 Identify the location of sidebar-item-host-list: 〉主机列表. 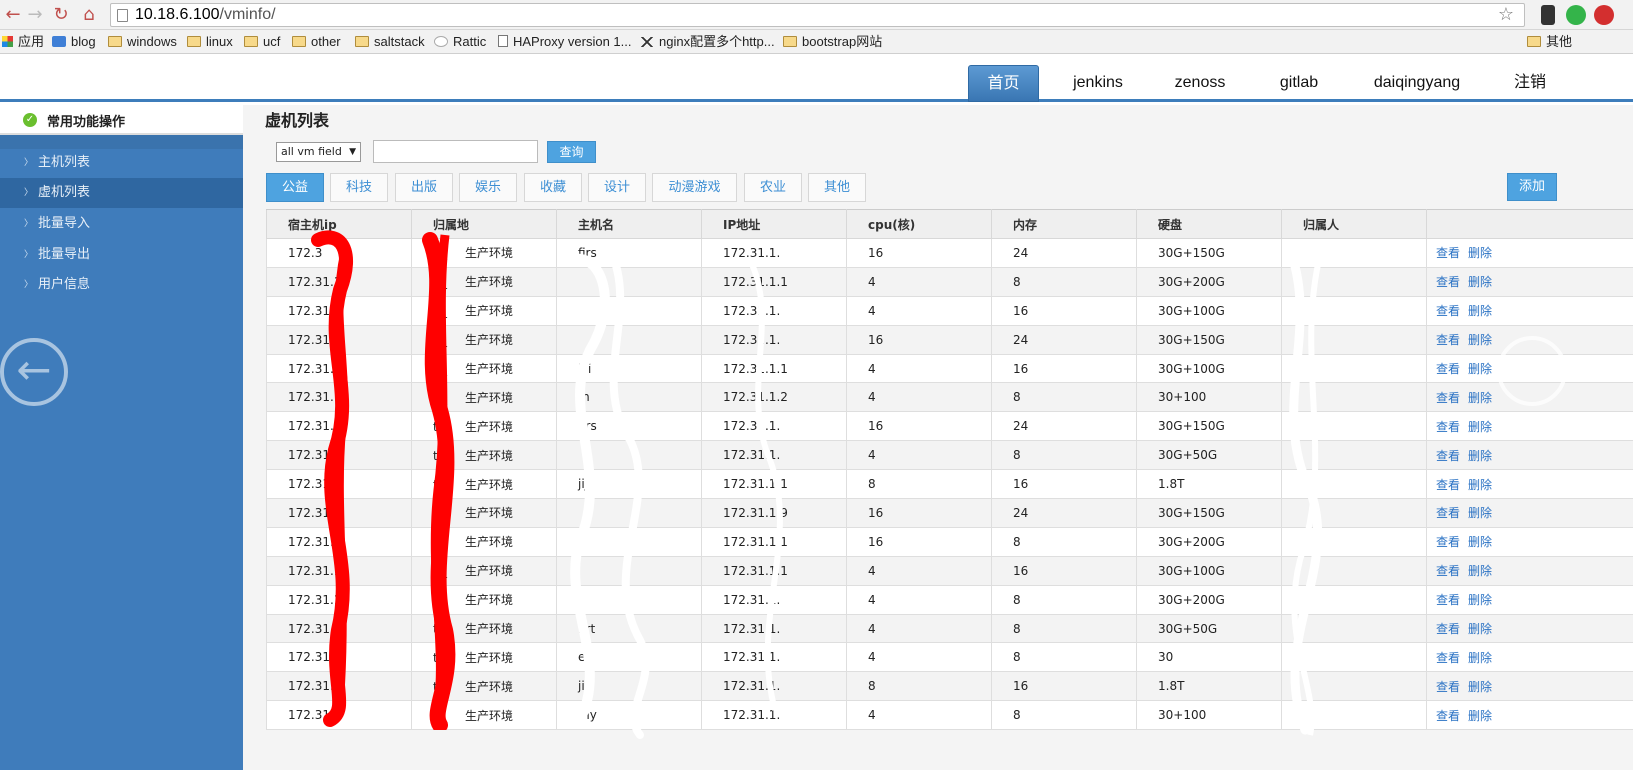
(121, 163).